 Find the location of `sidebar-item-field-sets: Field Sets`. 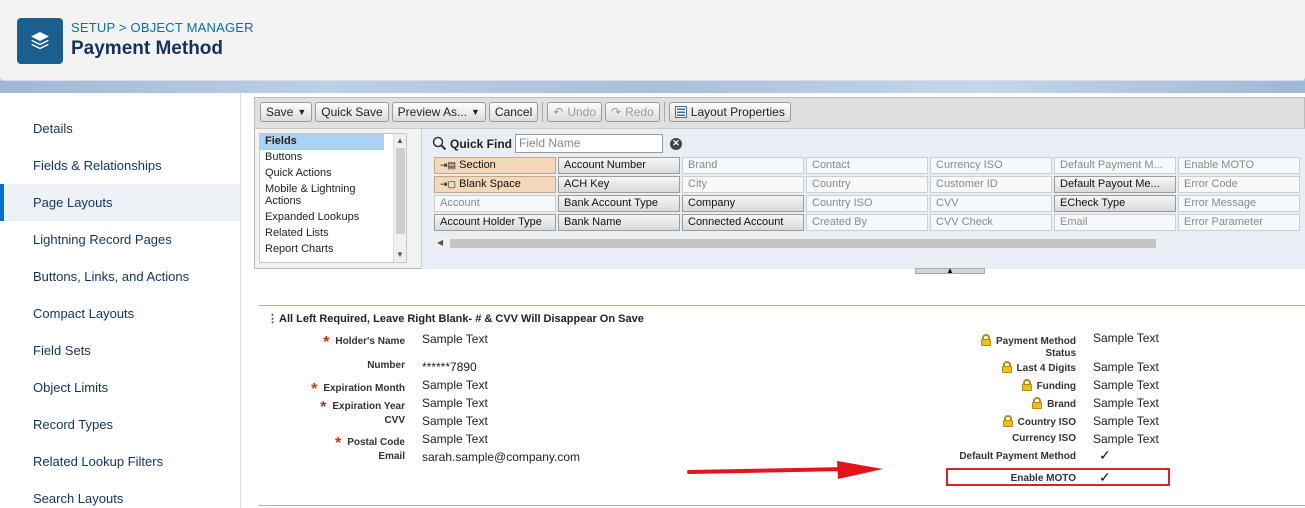

sidebar-item-field-sets: Field Sets is located at coordinates (120, 350).